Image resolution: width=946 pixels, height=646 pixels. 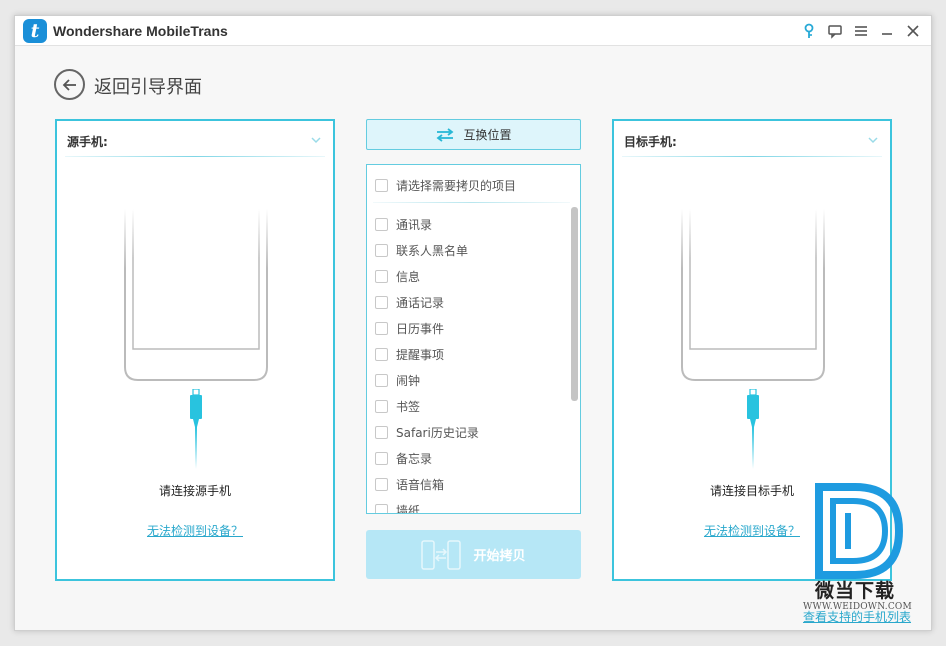 What do you see at coordinates (470, 484) in the screenshot?
I see `list-item: 语音信箱` at bounding box center [470, 484].